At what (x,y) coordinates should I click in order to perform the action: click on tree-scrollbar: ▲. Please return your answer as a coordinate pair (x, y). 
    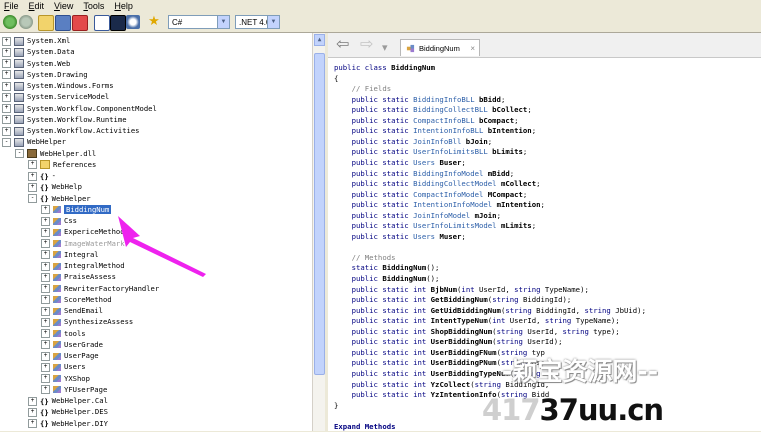
    Looking at the image, I should click on (318, 232).